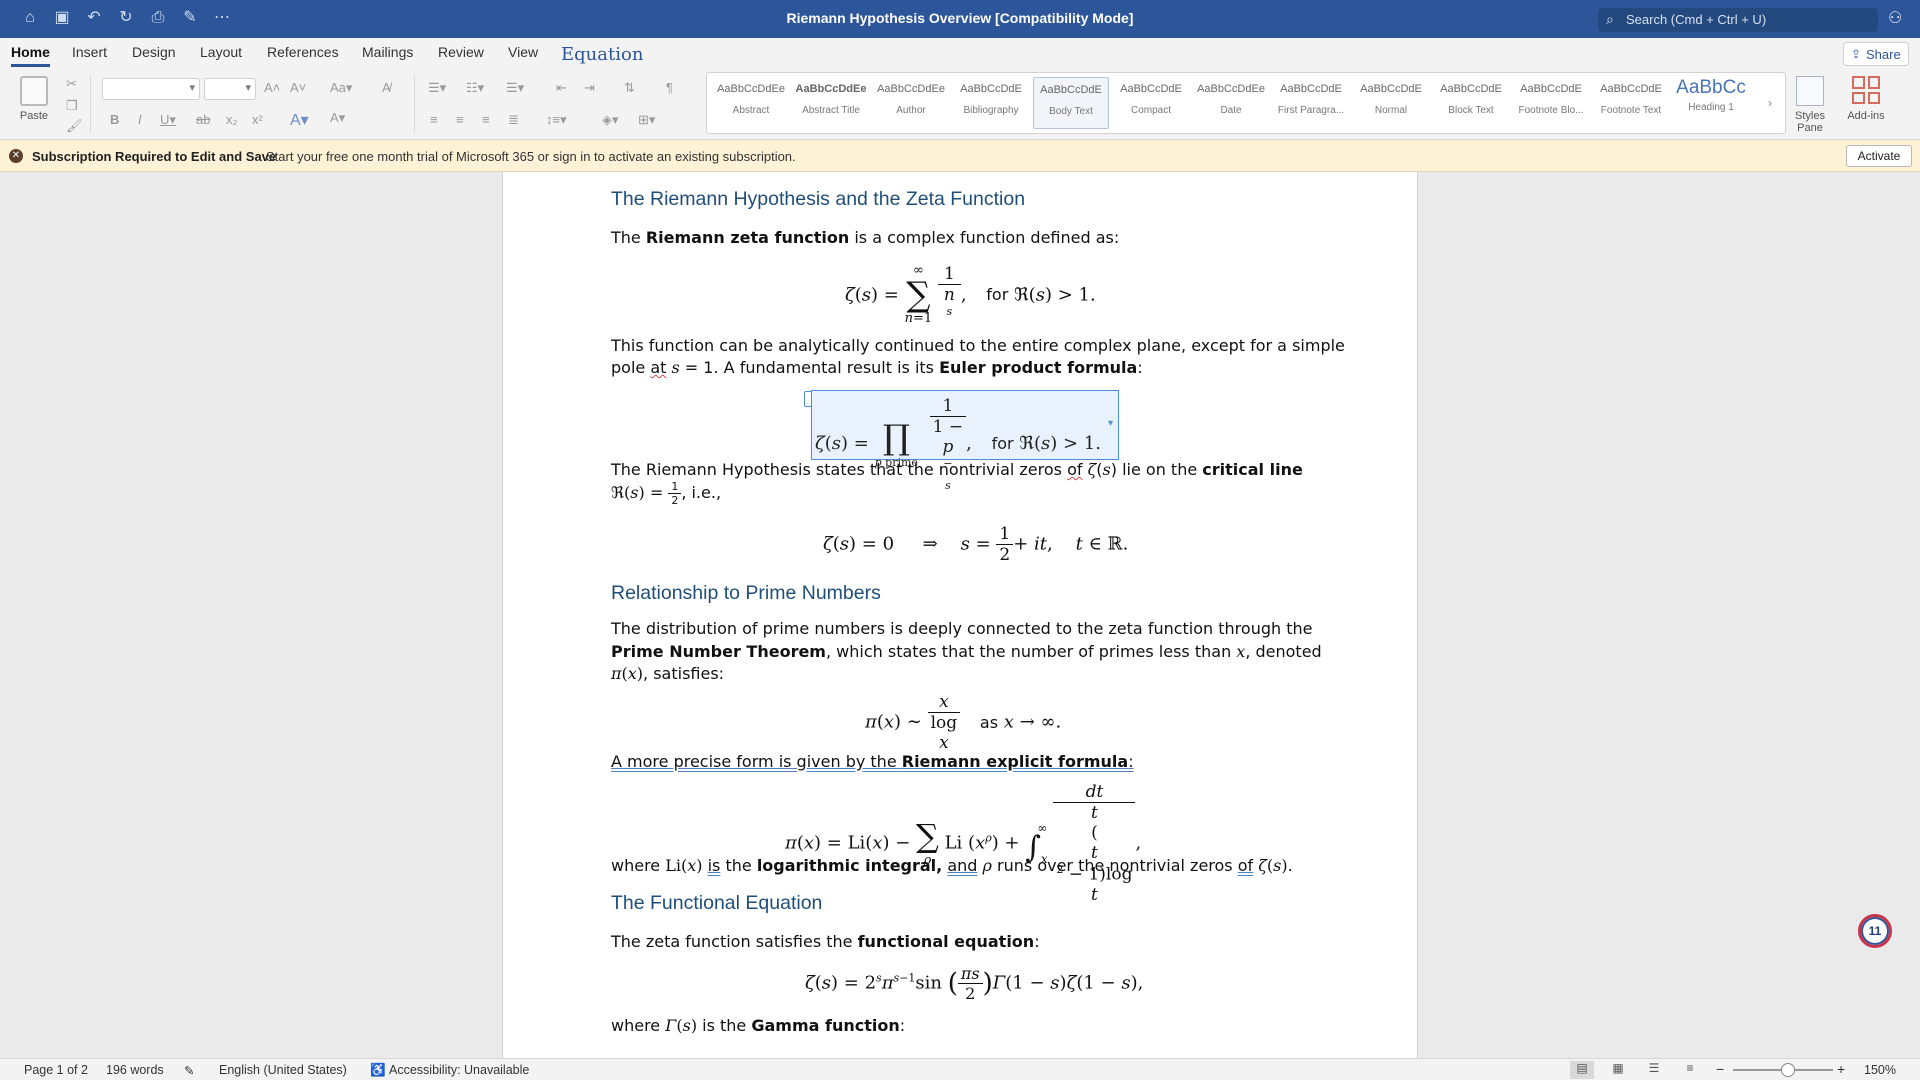 This screenshot has width=1920, height=1080. I want to click on notification-badge: 11, so click(1875, 931).